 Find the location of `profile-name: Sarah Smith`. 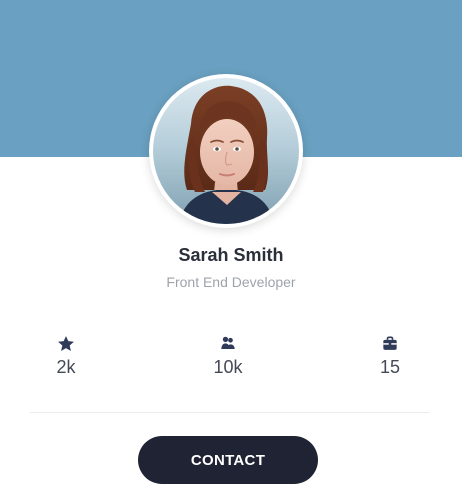

profile-name: Sarah Smith is located at coordinates (231, 255).